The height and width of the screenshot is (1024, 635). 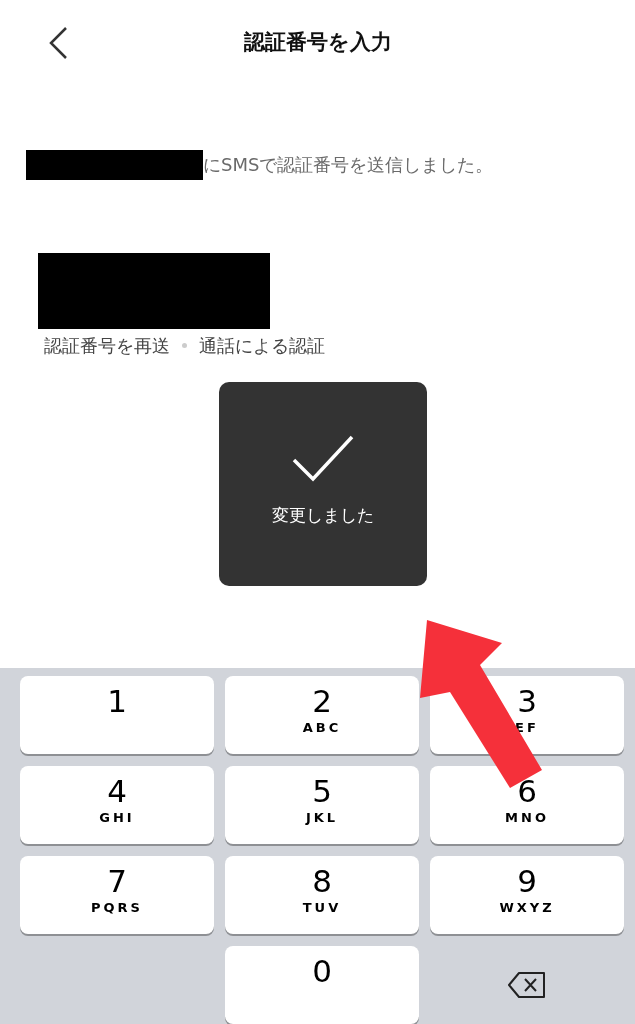 I want to click on key-button: 8 TUV, so click(x=322, y=895).